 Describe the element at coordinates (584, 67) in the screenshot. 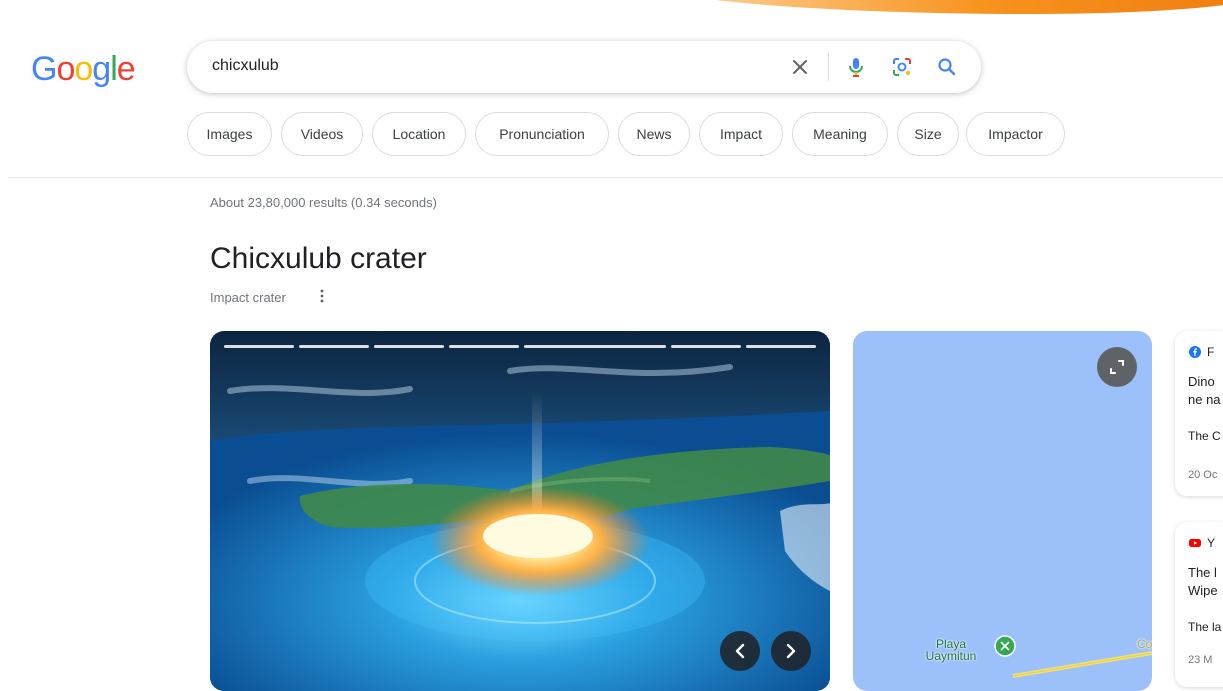

I see `search-bar: chicxulub` at that location.